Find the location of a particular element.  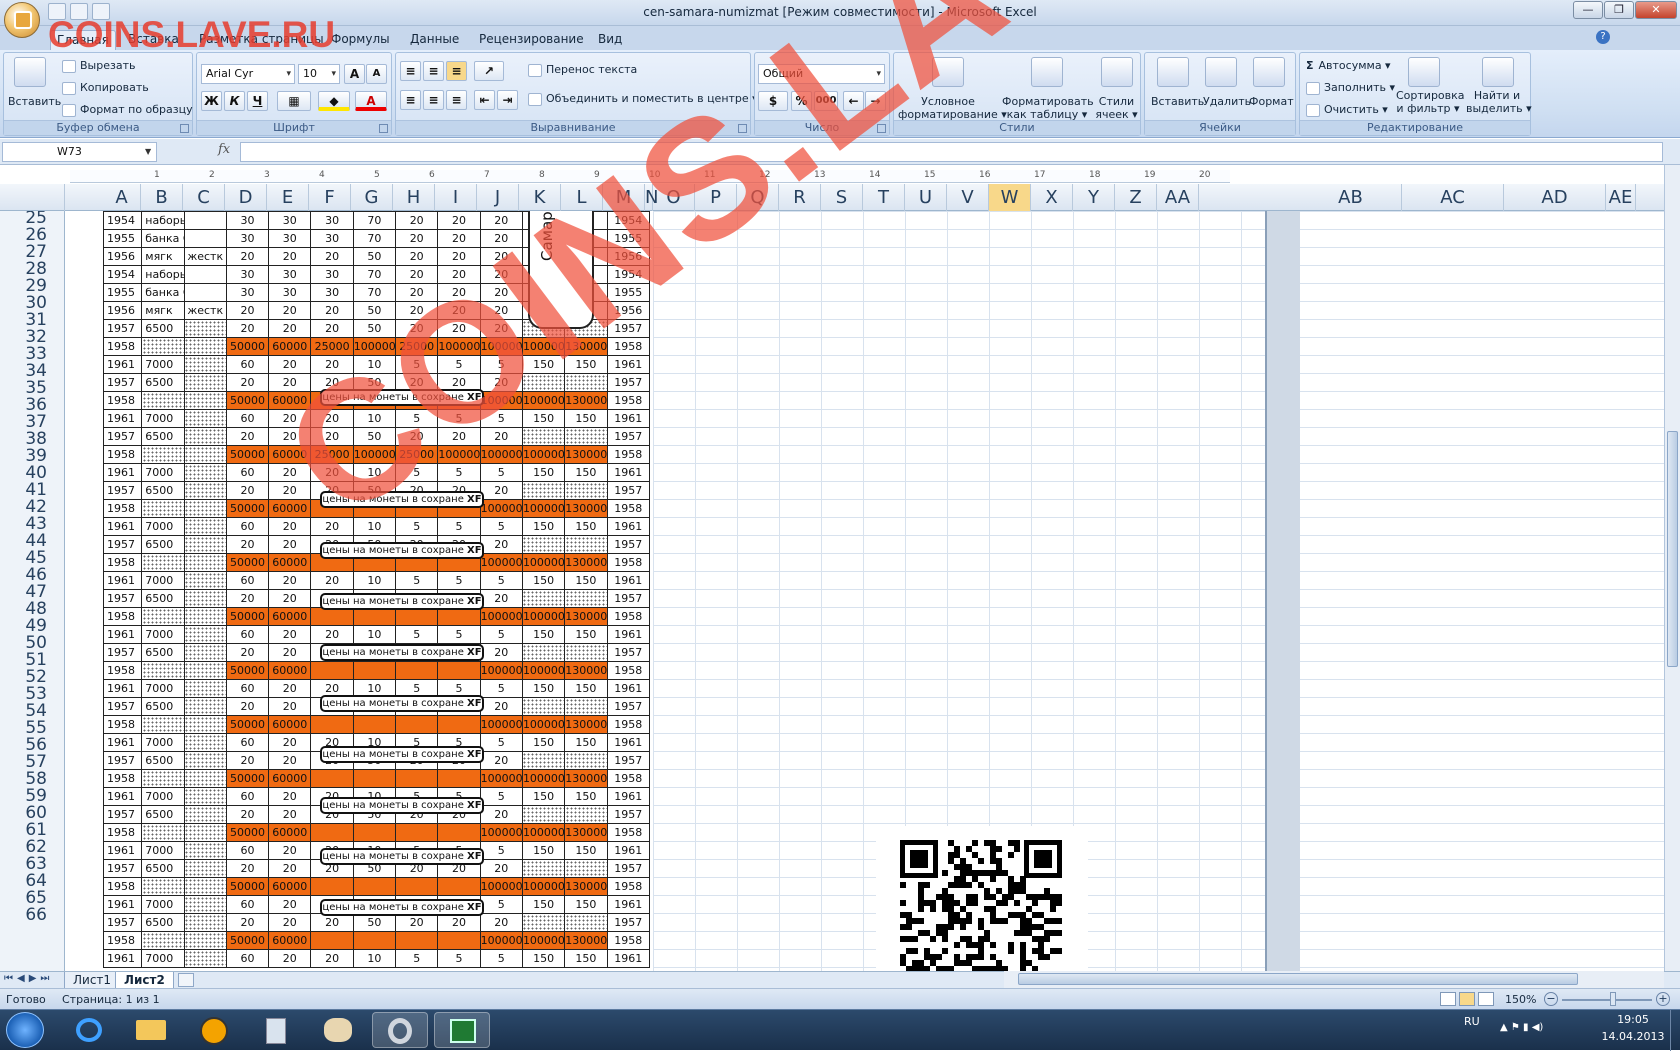

column-header-u: U is located at coordinates (926, 197).